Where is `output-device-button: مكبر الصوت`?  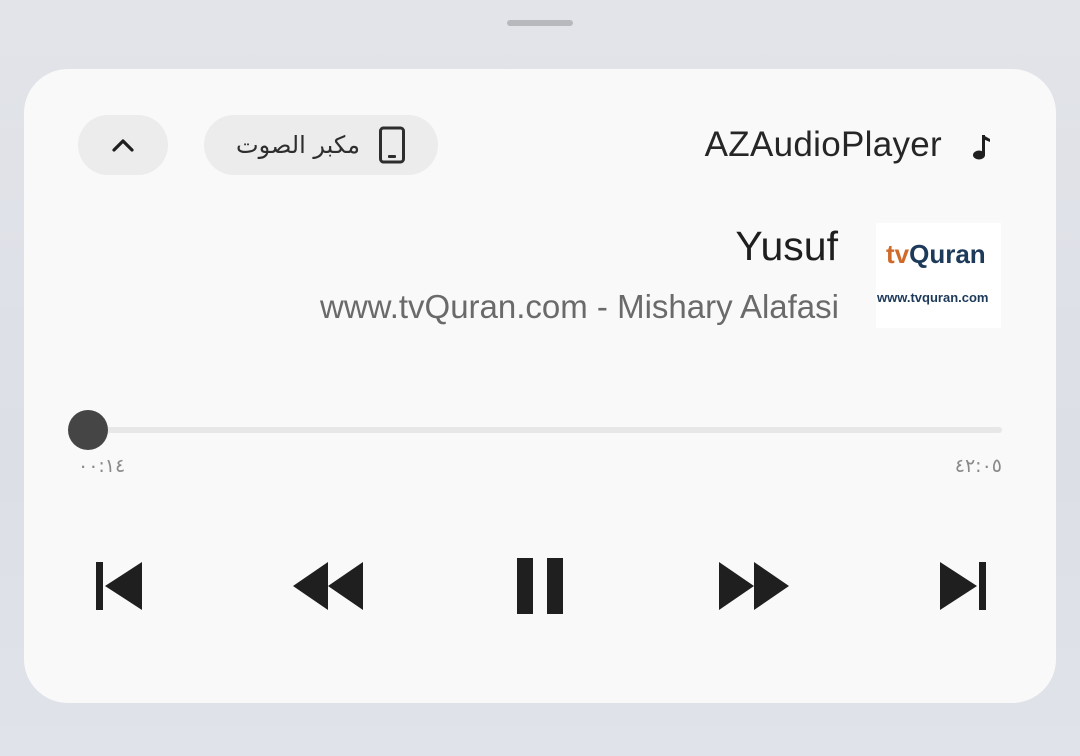 output-device-button: مكبر الصوت is located at coordinates (321, 145).